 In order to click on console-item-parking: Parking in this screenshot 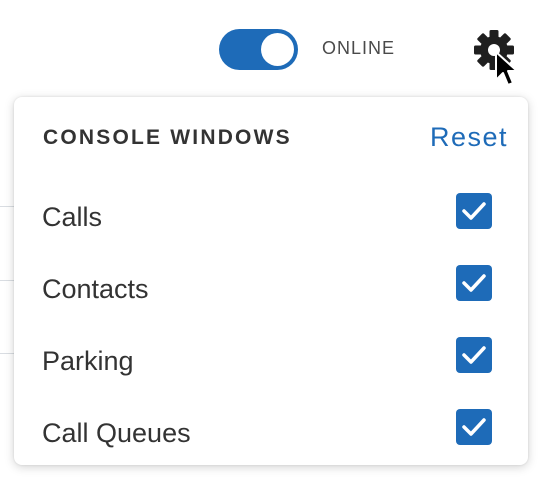, I will do `click(271, 364)`.